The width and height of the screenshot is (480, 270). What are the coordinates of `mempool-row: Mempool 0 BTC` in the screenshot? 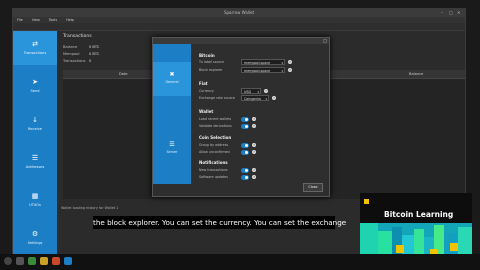 It's located at (81, 54).